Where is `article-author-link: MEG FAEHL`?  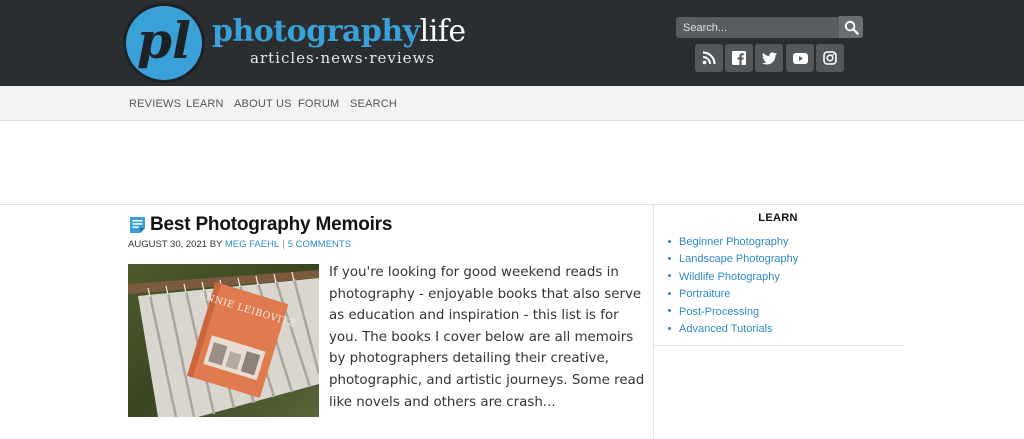
article-author-link: MEG FAEHL is located at coordinates (252, 244).